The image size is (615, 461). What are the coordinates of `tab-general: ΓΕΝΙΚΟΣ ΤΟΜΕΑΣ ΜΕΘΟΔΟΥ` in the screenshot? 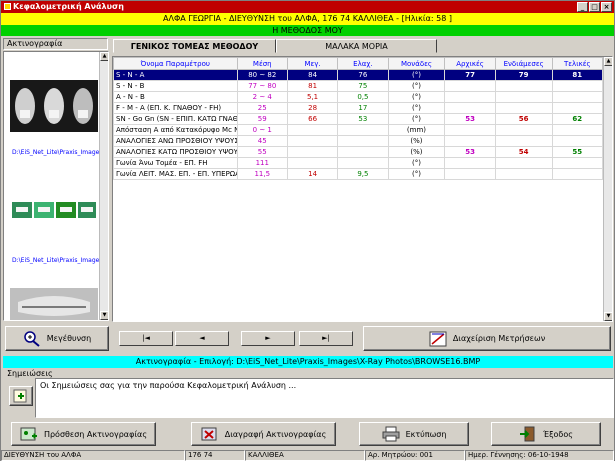 It's located at (194, 46).